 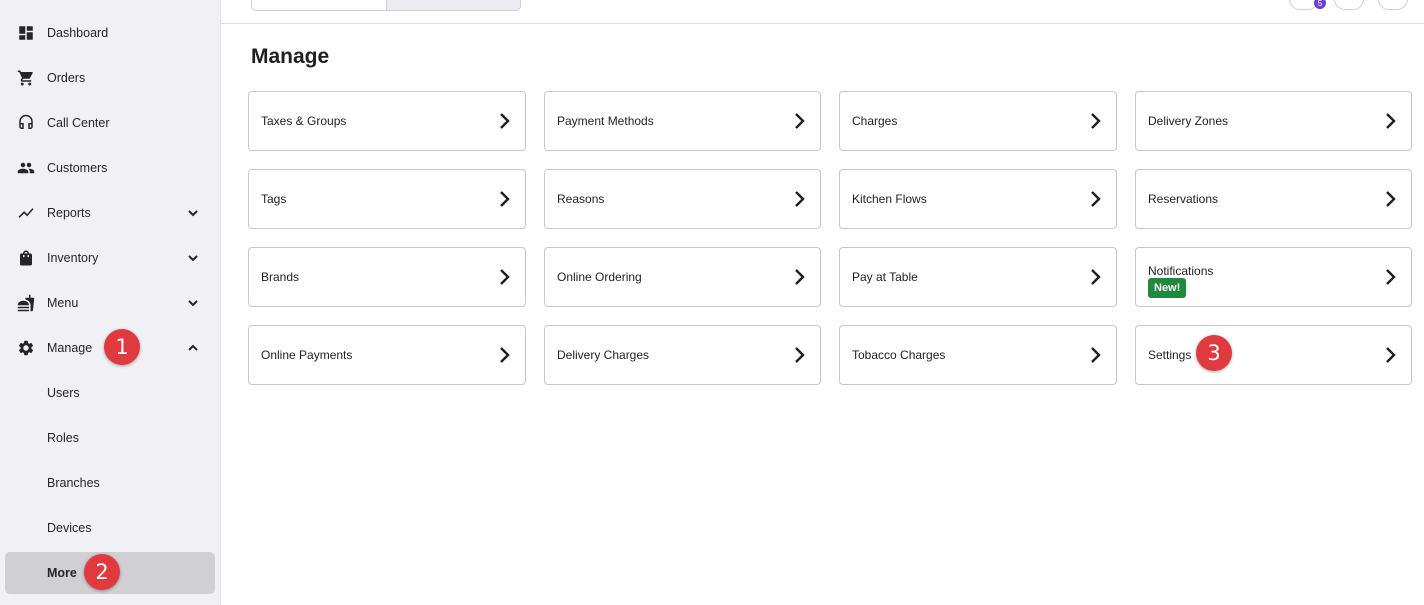 What do you see at coordinates (822, 12) in the screenshot?
I see `topbar` at bounding box center [822, 12].